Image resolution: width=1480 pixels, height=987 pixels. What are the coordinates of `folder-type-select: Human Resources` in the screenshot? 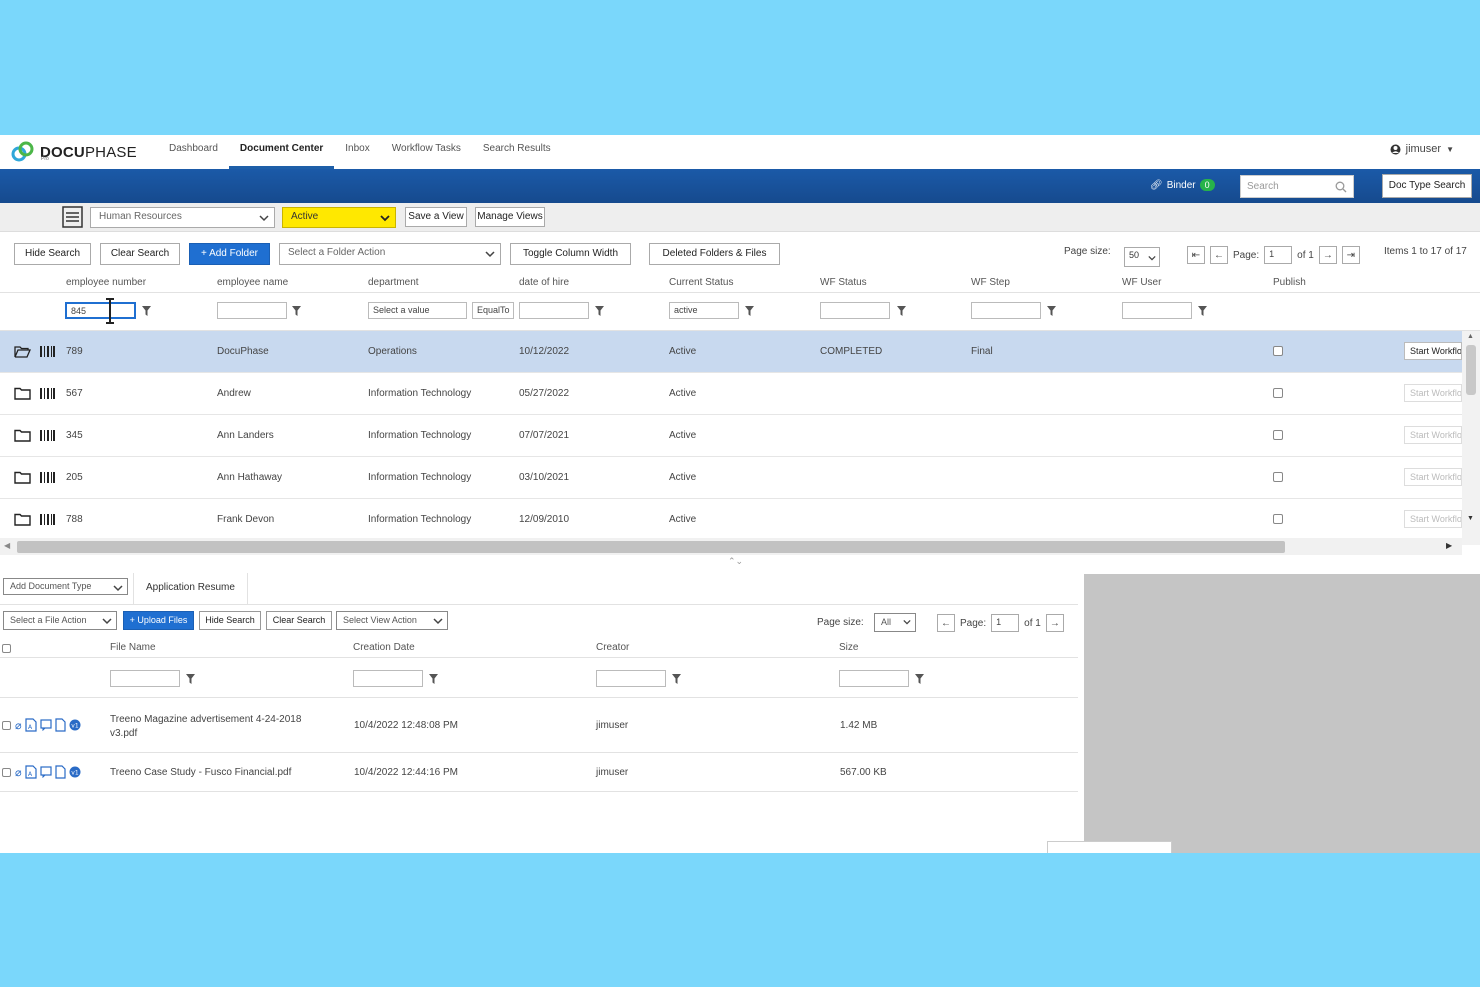 It's located at (182, 217).